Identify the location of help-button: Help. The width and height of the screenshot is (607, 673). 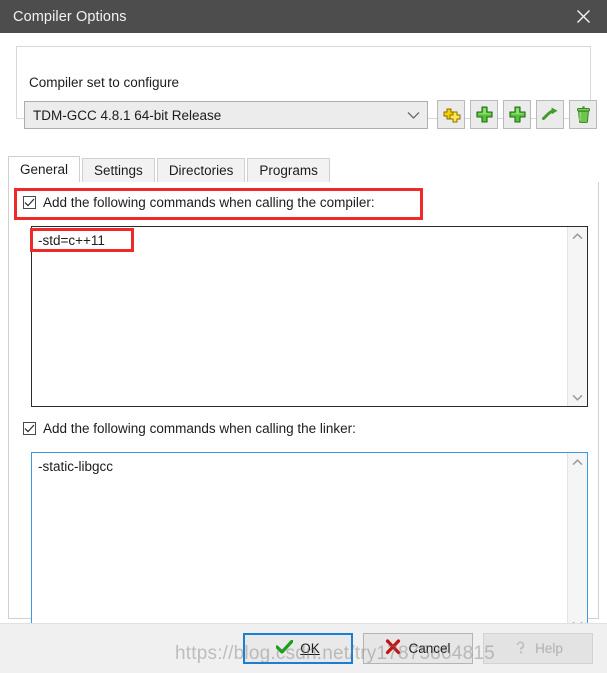
(538, 648).